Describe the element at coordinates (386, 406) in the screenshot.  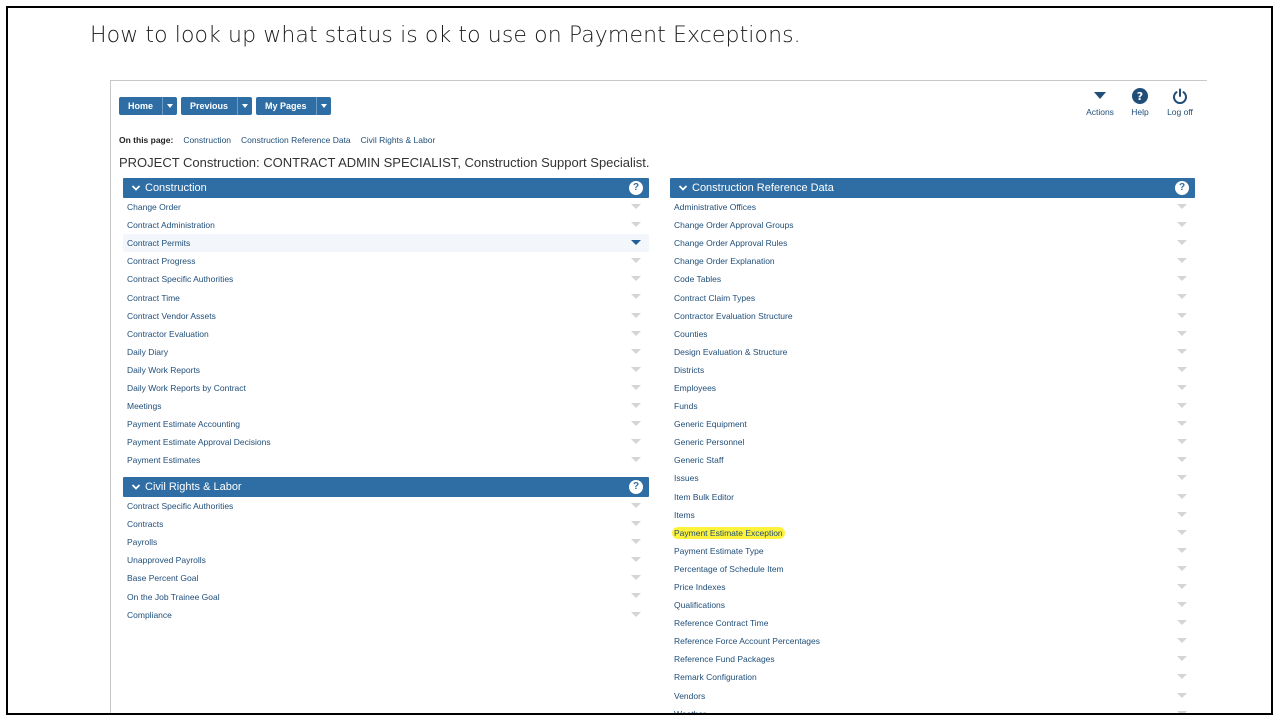
I see `list-item: Meetings` at that location.